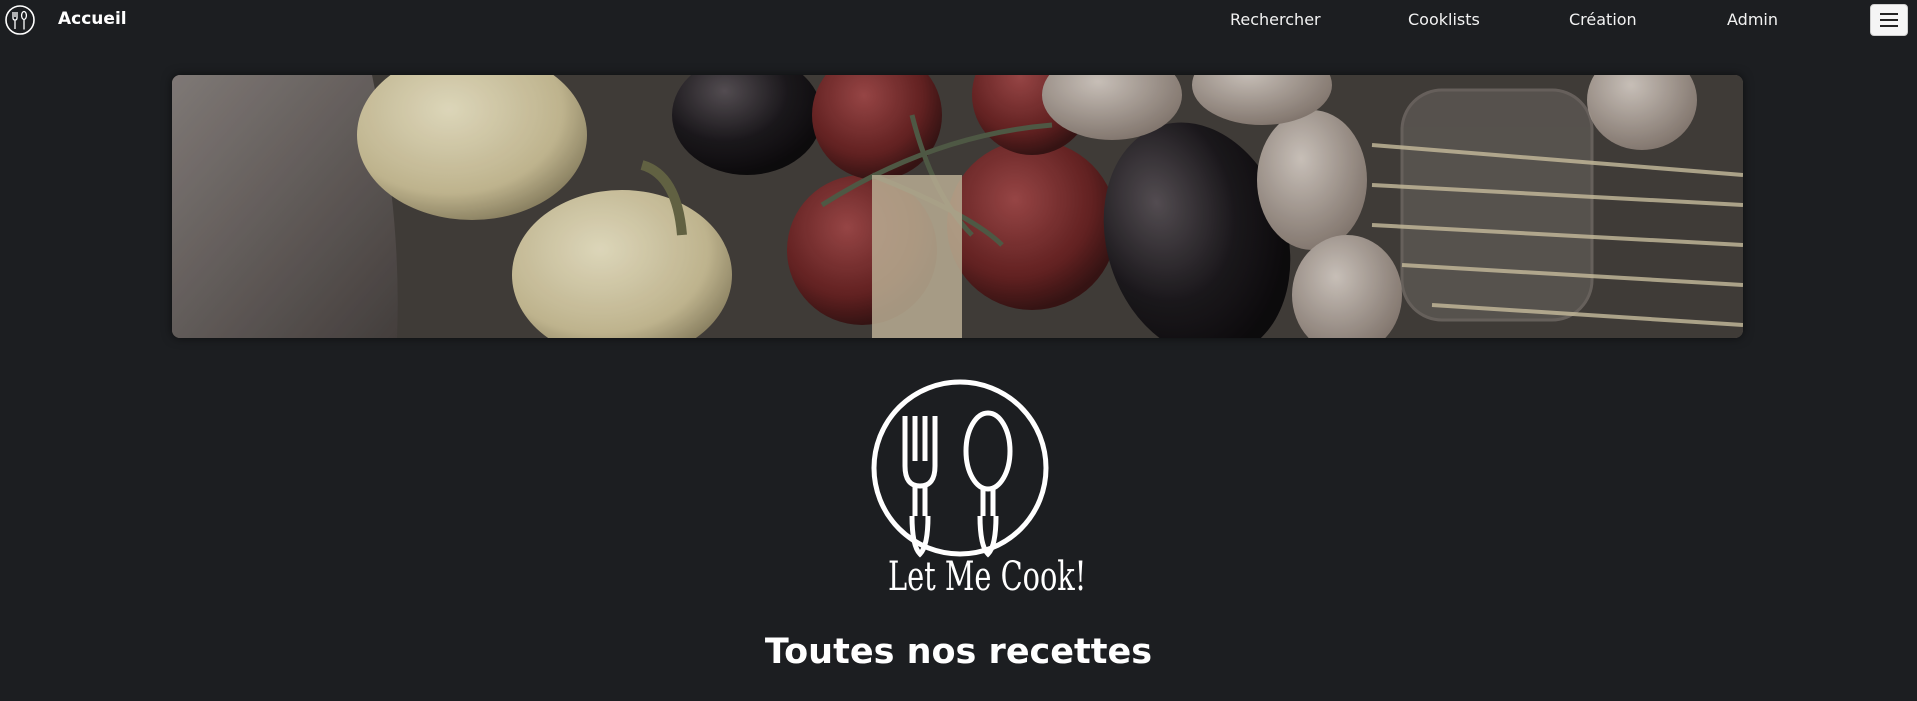  Describe the element at coordinates (92, 19) in the screenshot. I see `nav-brand-home: Accueil` at that location.